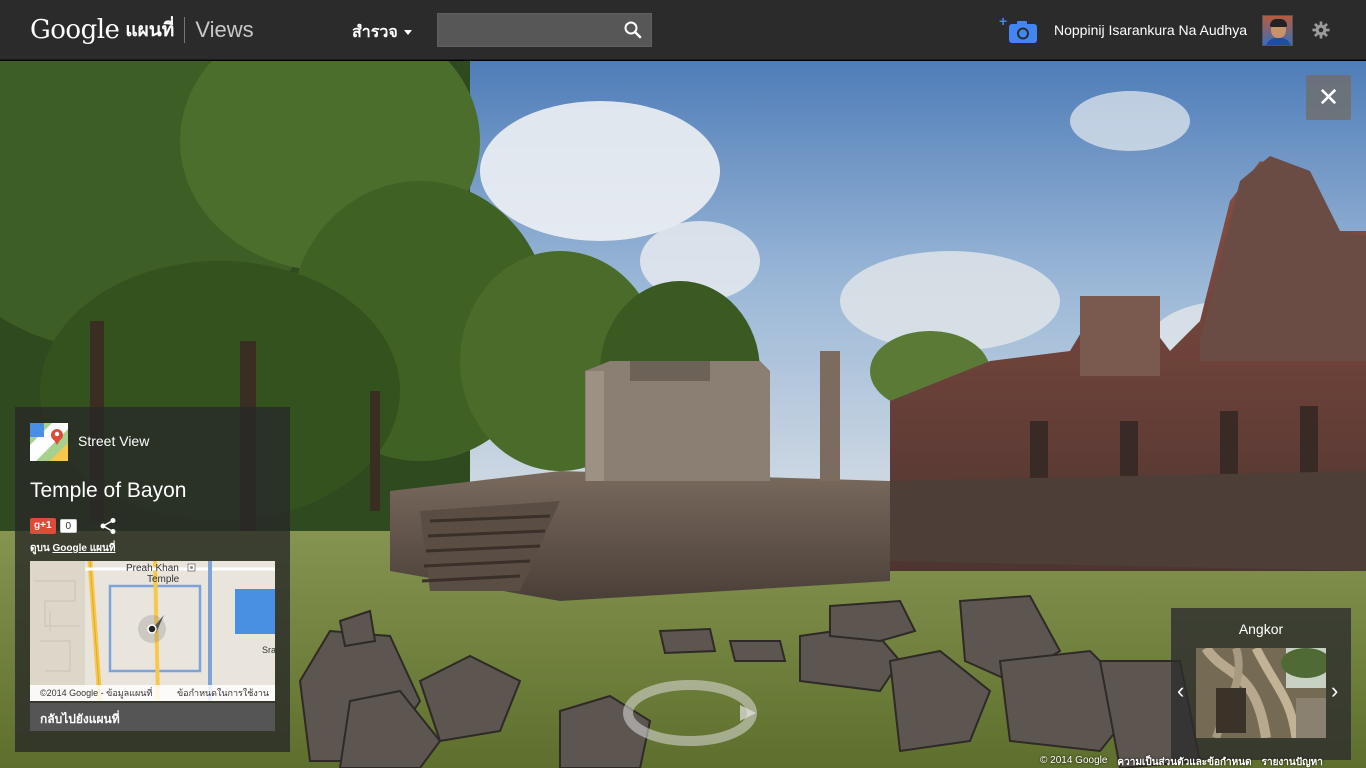 The width and height of the screenshot is (1366, 768). What do you see at coordinates (1292, 761) in the screenshot?
I see `report-problem-link: รายงานปัญหา` at bounding box center [1292, 761].